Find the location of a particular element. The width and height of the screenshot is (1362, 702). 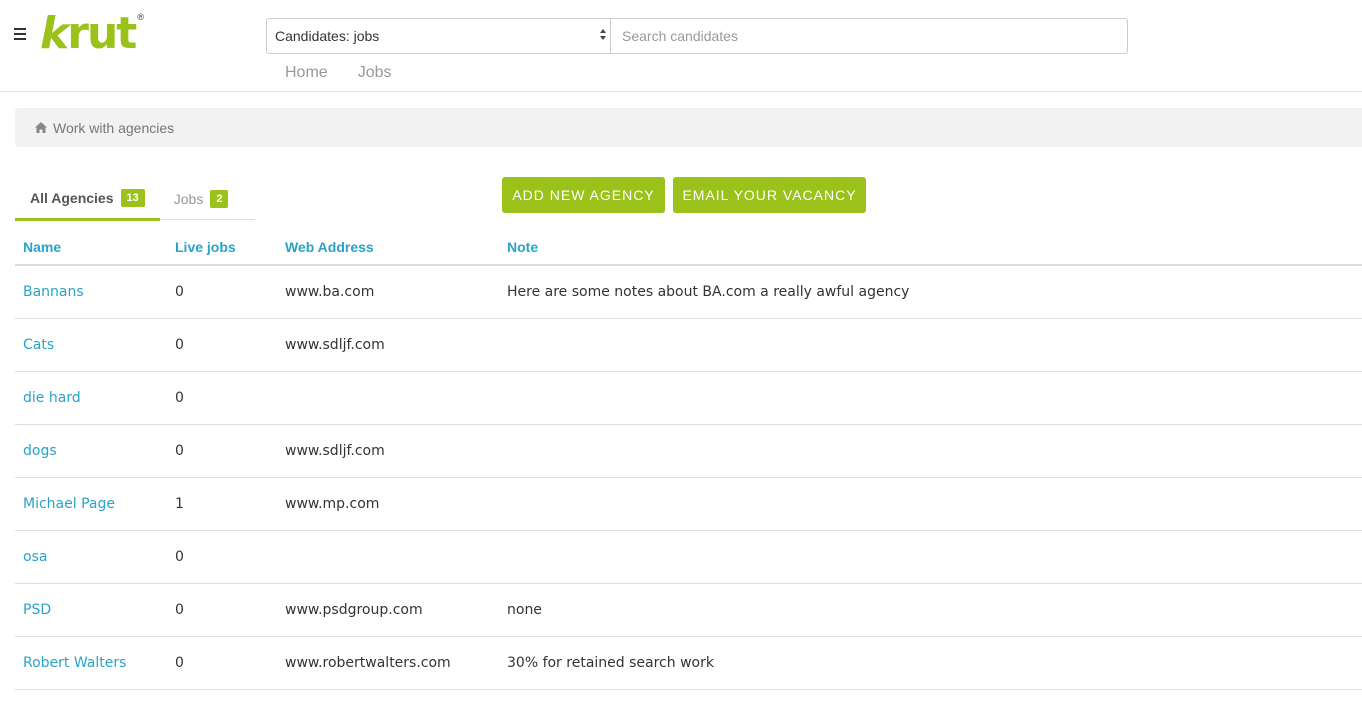

web-address: www.robertwalters.com is located at coordinates (368, 663).